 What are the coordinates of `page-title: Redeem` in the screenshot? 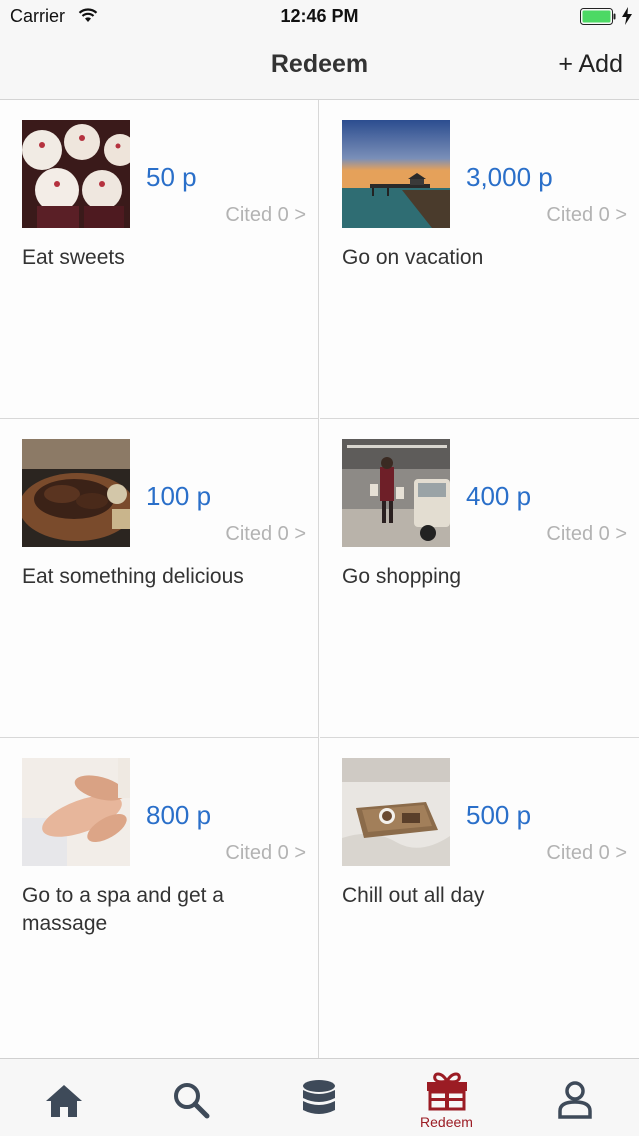 It's located at (319, 64).